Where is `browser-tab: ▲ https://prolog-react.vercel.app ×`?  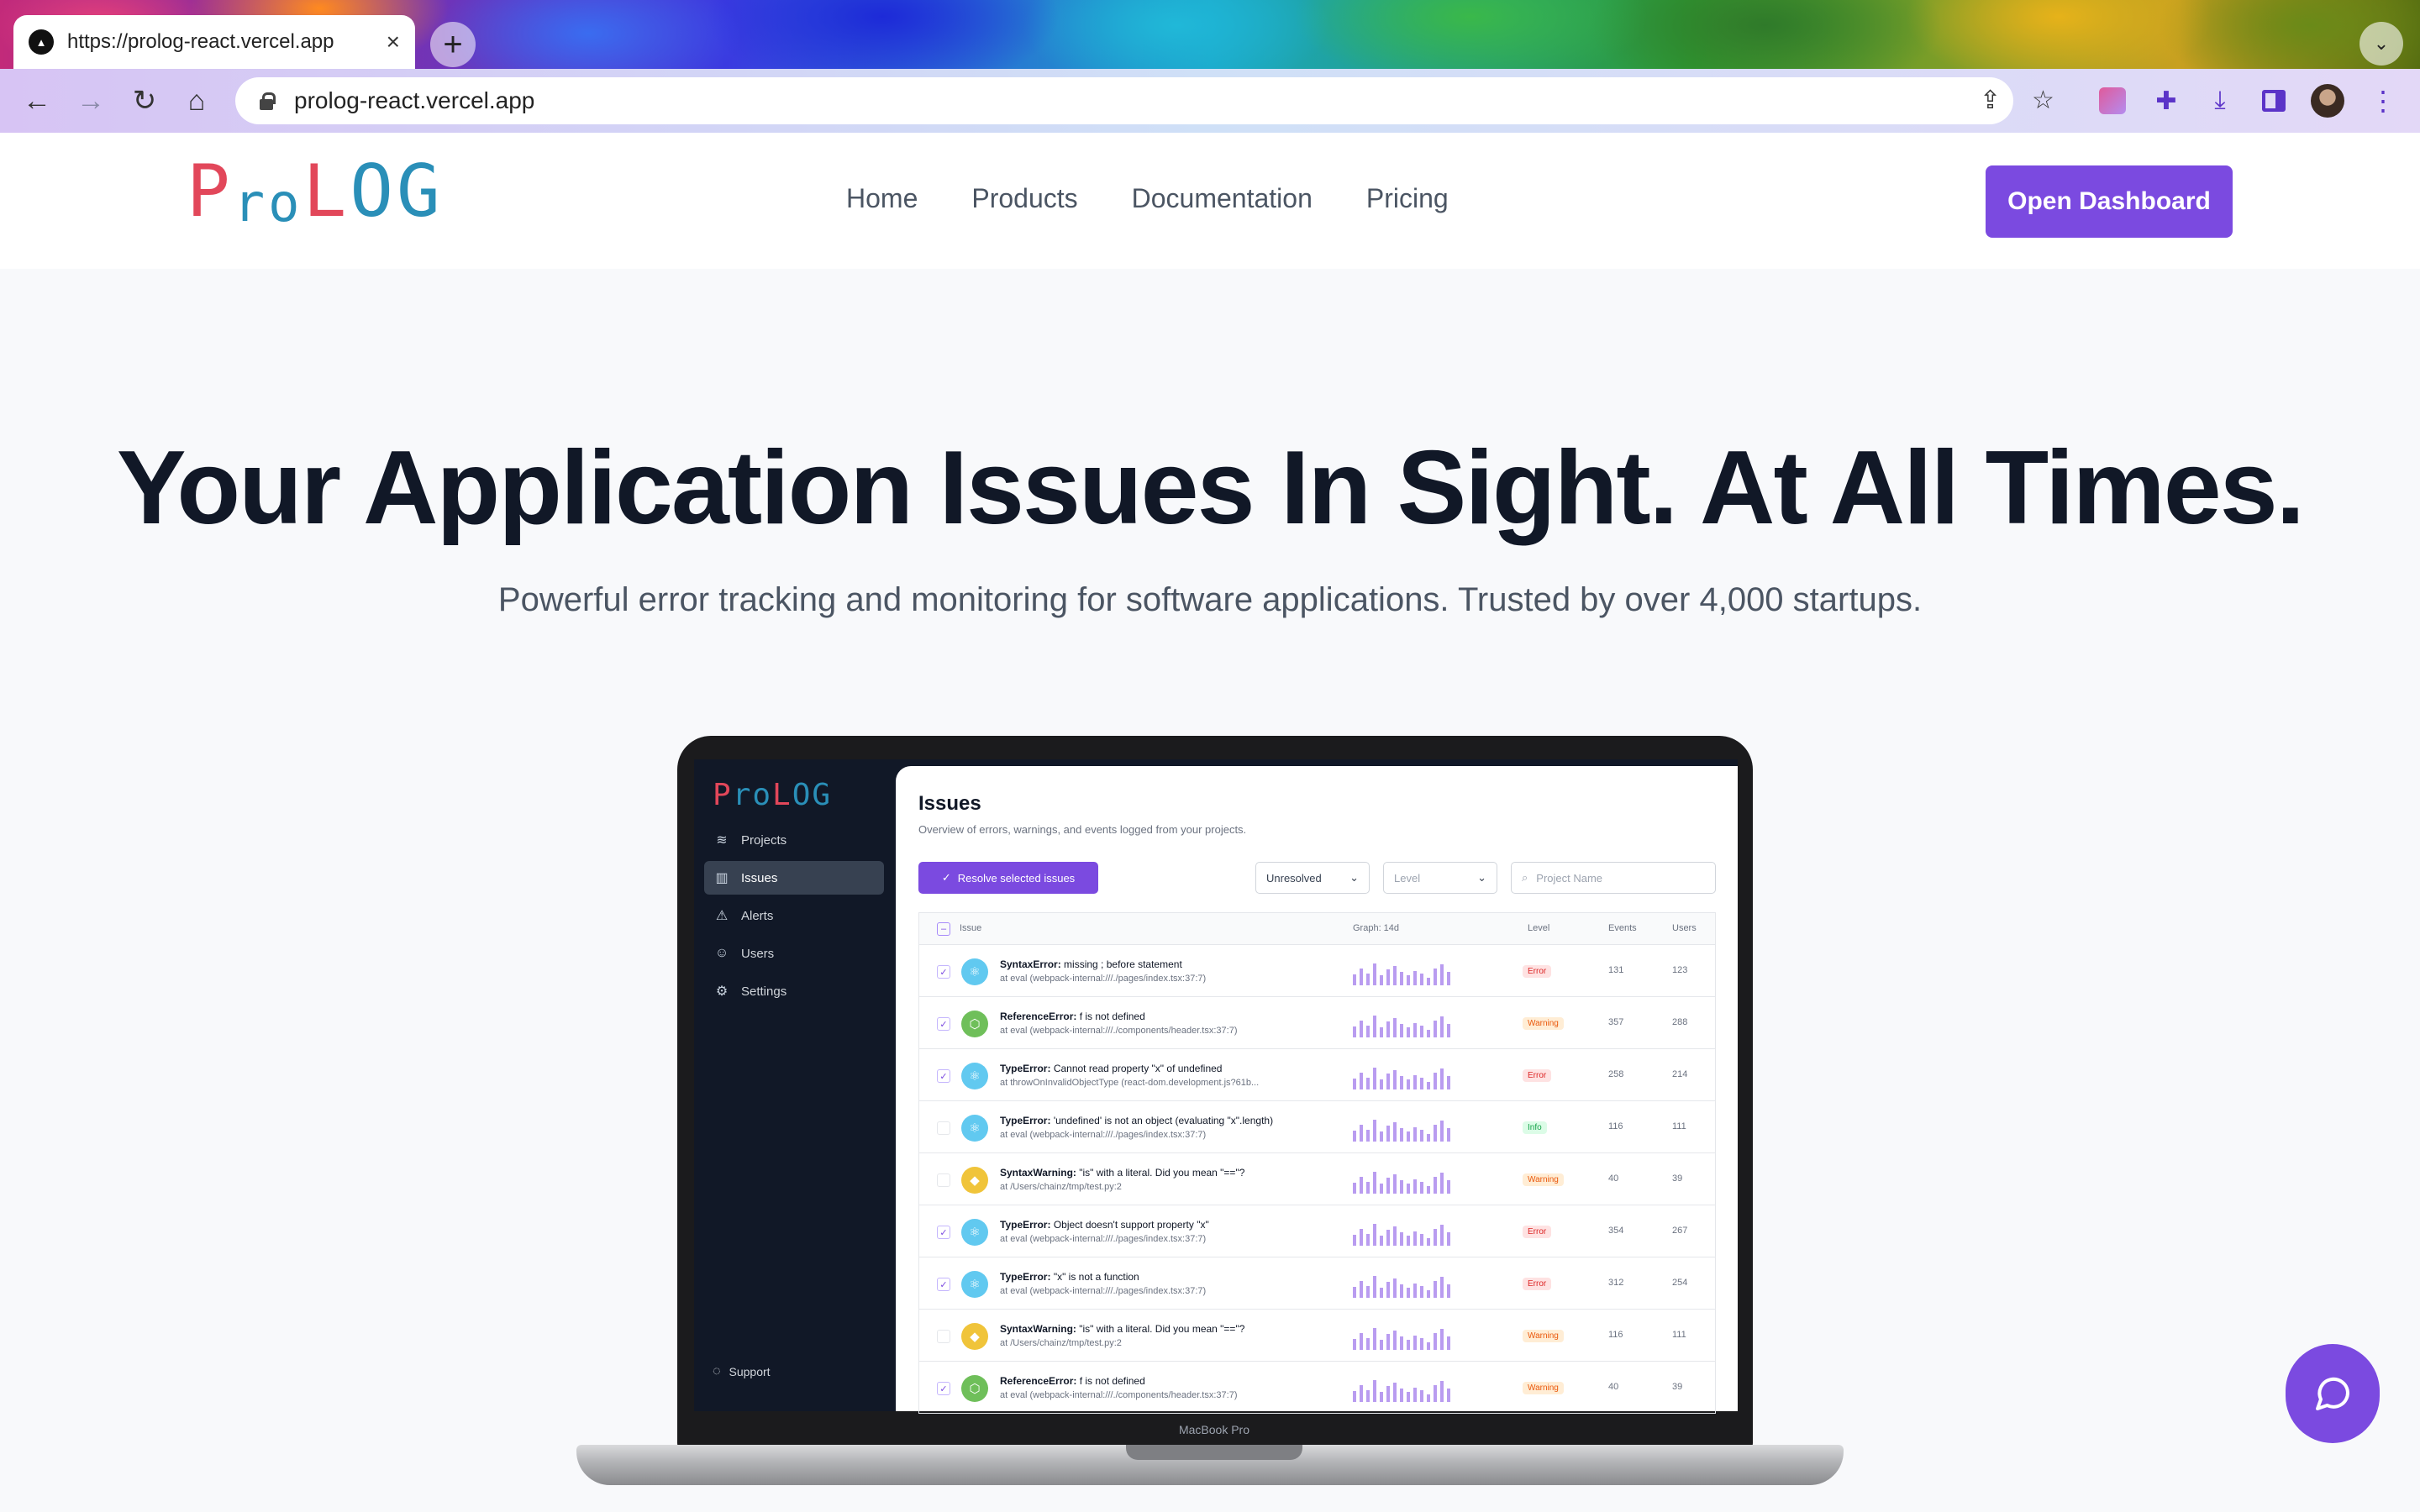 browser-tab: ▲ https://prolog-react.vercel.app × is located at coordinates (214, 42).